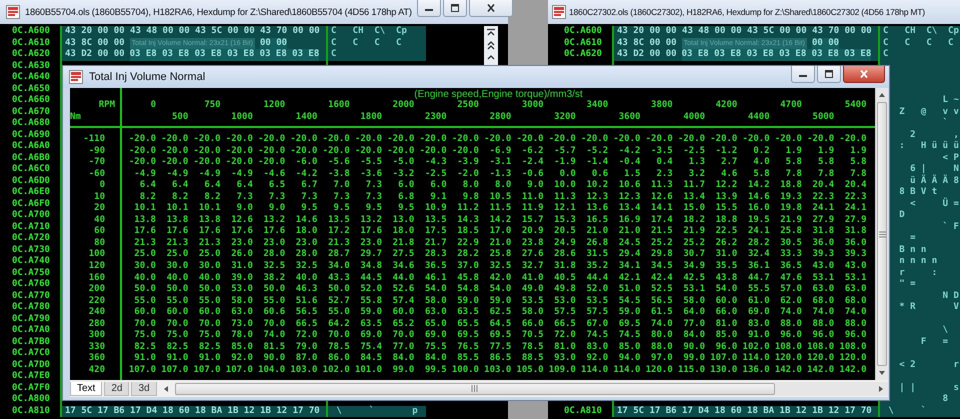 This screenshot has height=419, width=960. Describe the element at coordinates (501, 324) in the screenshot. I see `table-cell-text: 64.5` at that location.